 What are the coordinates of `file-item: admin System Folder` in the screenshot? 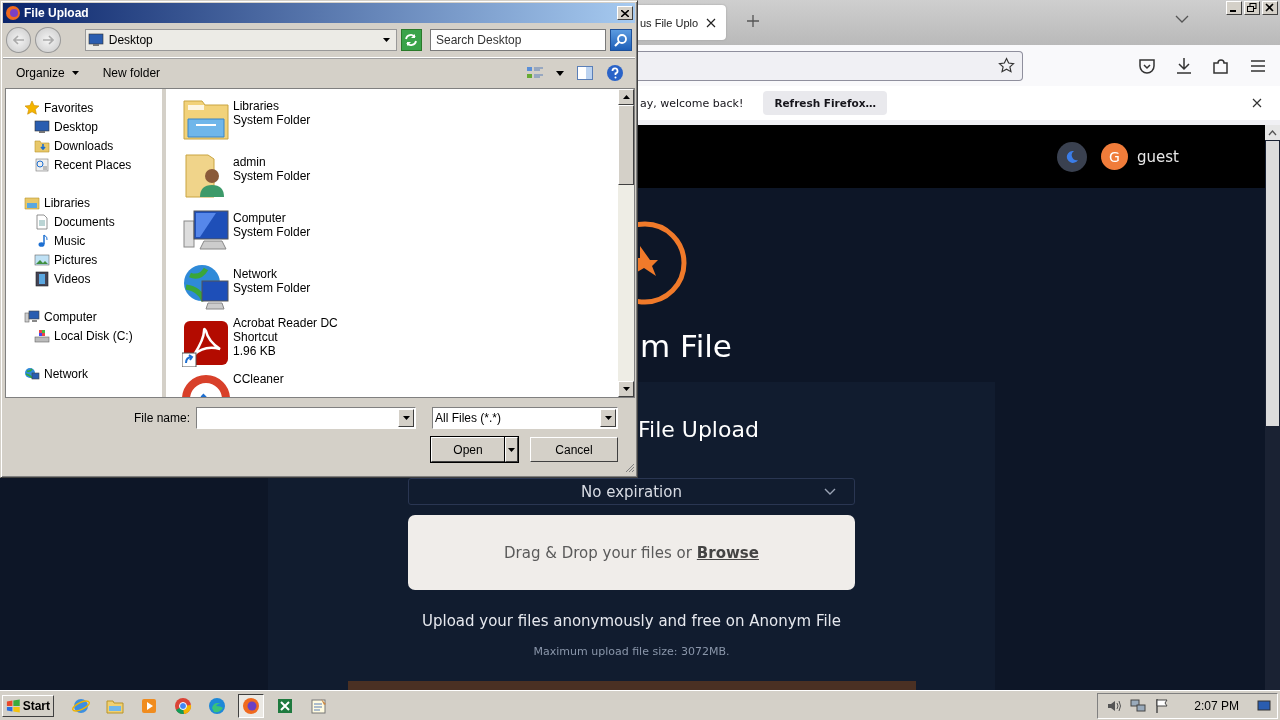 It's located at (392, 175).